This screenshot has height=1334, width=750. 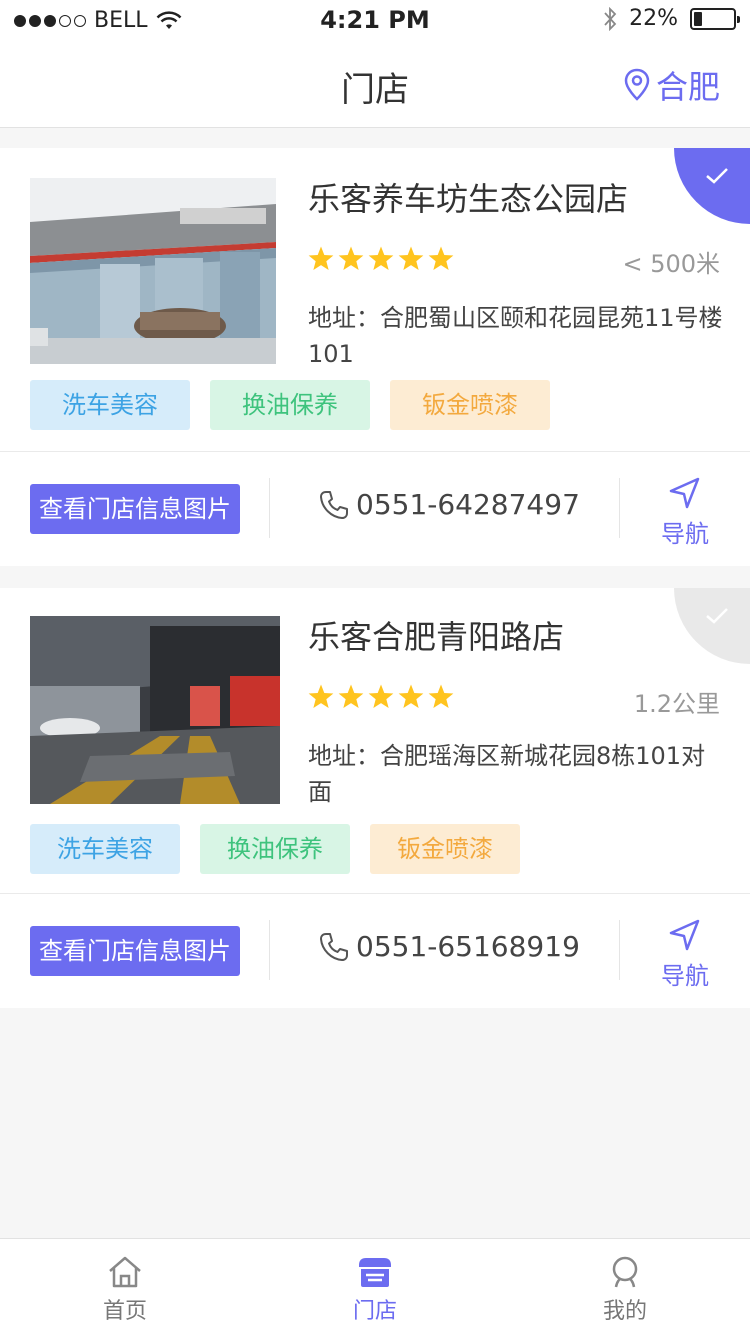 I want to click on store-distance: < 500米, so click(x=671, y=264).